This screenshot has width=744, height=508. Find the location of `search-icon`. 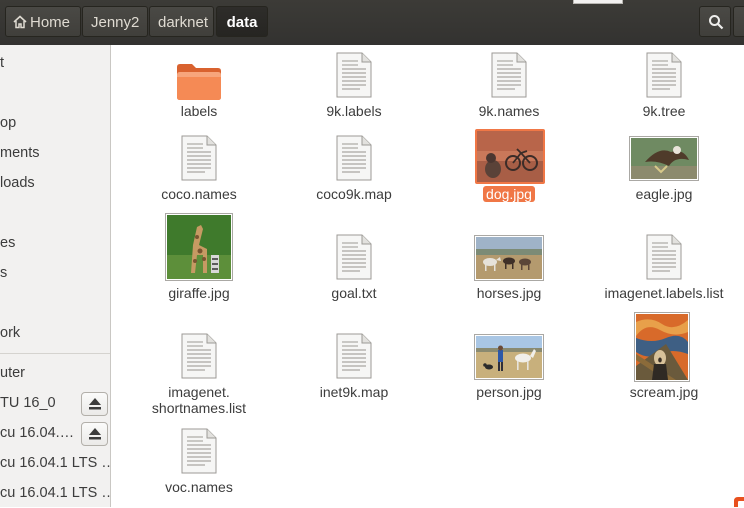

search-icon is located at coordinates (716, 22).